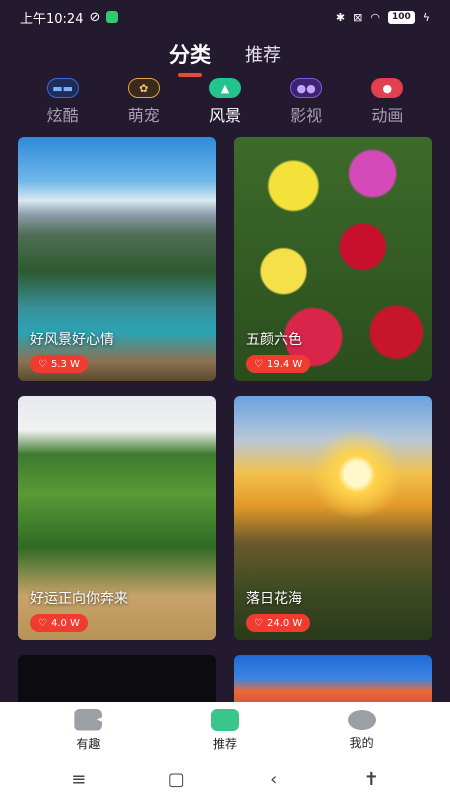 This screenshot has width=450, height=800. What do you see at coordinates (144, 103) in the screenshot?
I see `category-pets: ✿ 萌宠` at bounding box center [144, 103].